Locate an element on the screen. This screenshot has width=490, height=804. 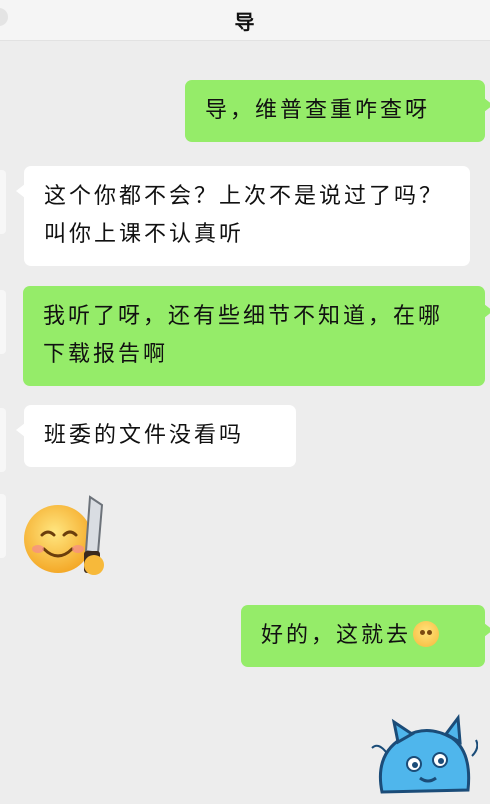
smiling-face-with-knife-sticker is located at coordinates (65, 540).